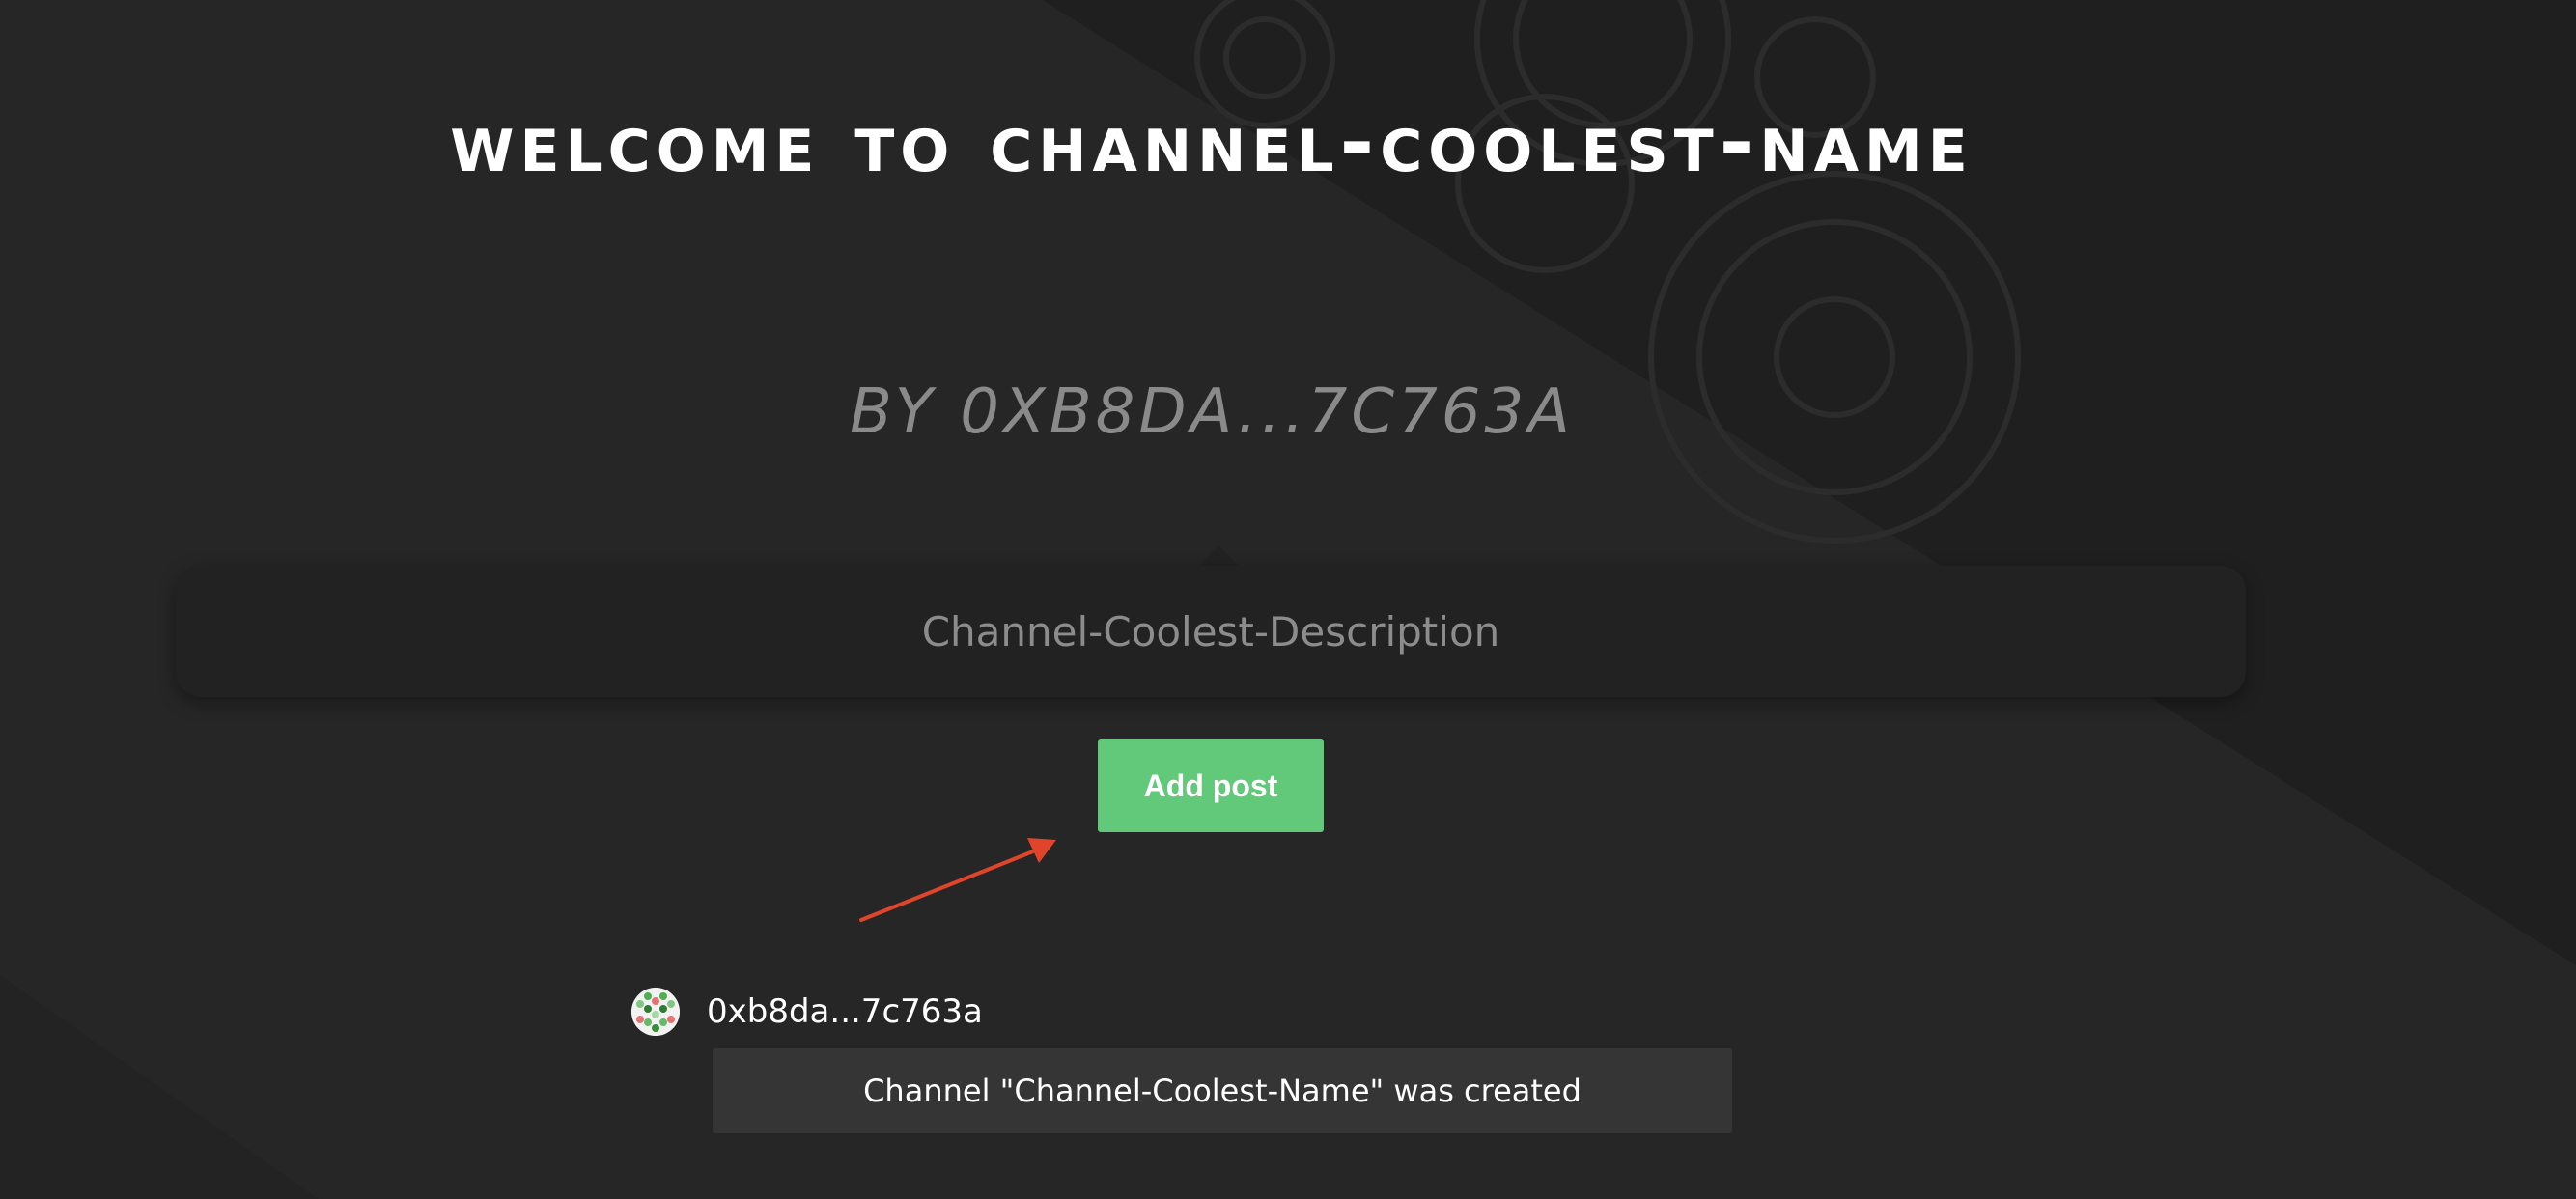 The height and width of the screenshot is (1199, 2576). What do you see at coordinates (656, 1012) in the screenshot?
I see `identicon-avatar` at bounding box center [656, 1012].